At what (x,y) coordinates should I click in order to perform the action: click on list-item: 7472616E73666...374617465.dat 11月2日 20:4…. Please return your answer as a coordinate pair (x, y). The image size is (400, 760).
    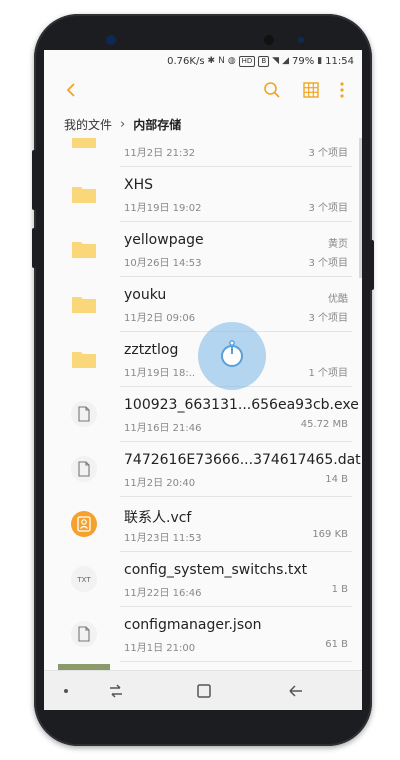
    Looking at the image, I should click on (203, 469).